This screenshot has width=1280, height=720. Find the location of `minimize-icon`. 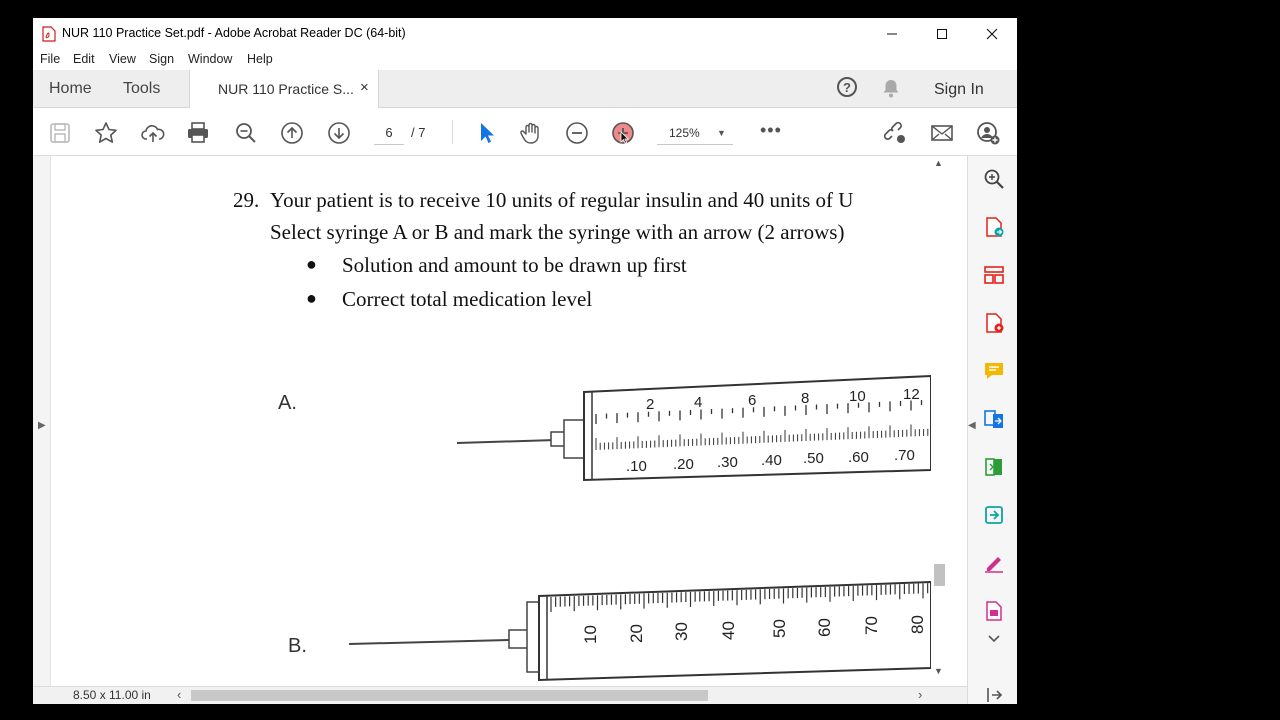

minimize-icon is located at coordinates (892, 34).